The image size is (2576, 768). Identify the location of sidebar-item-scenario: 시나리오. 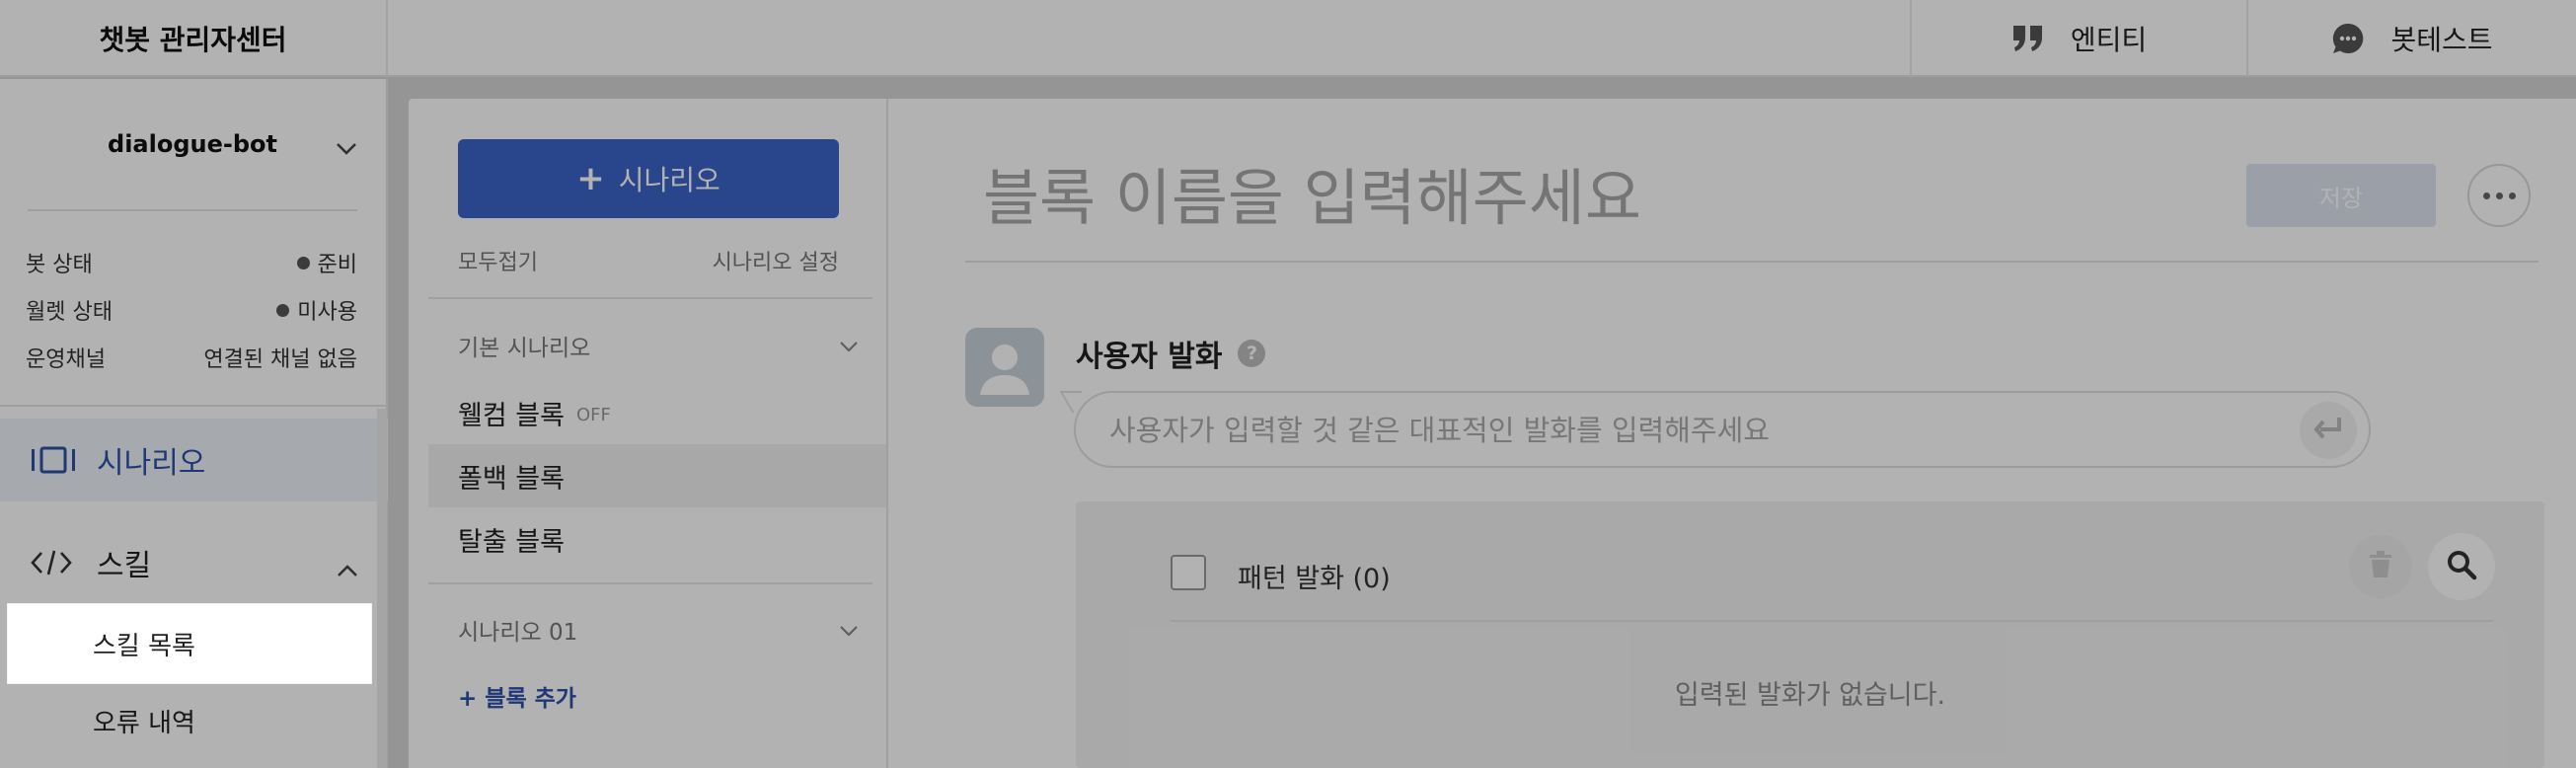
(194, 460).